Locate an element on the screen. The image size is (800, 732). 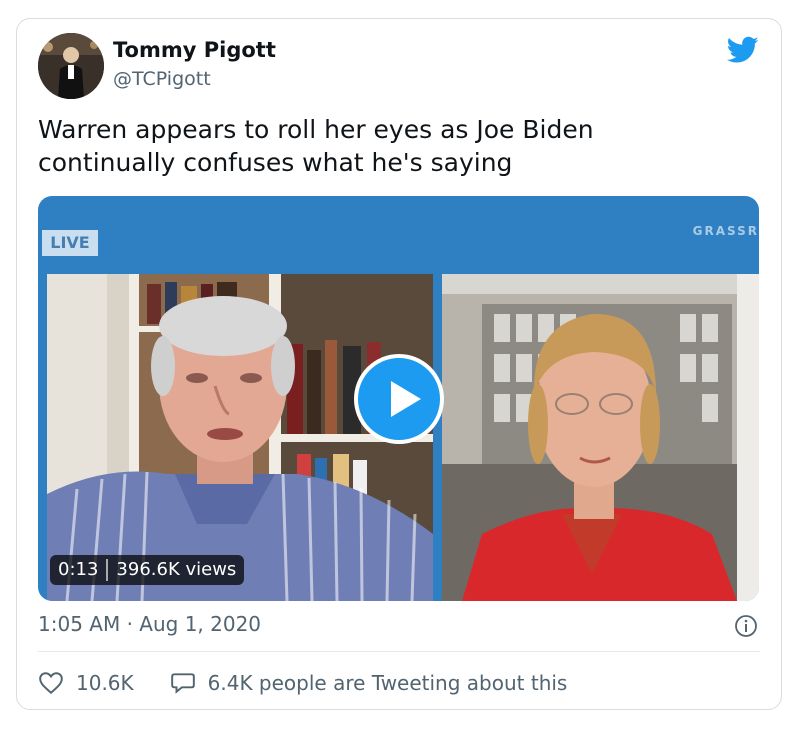
author-handle: @TCPigott is located at coordinates (162, 79).